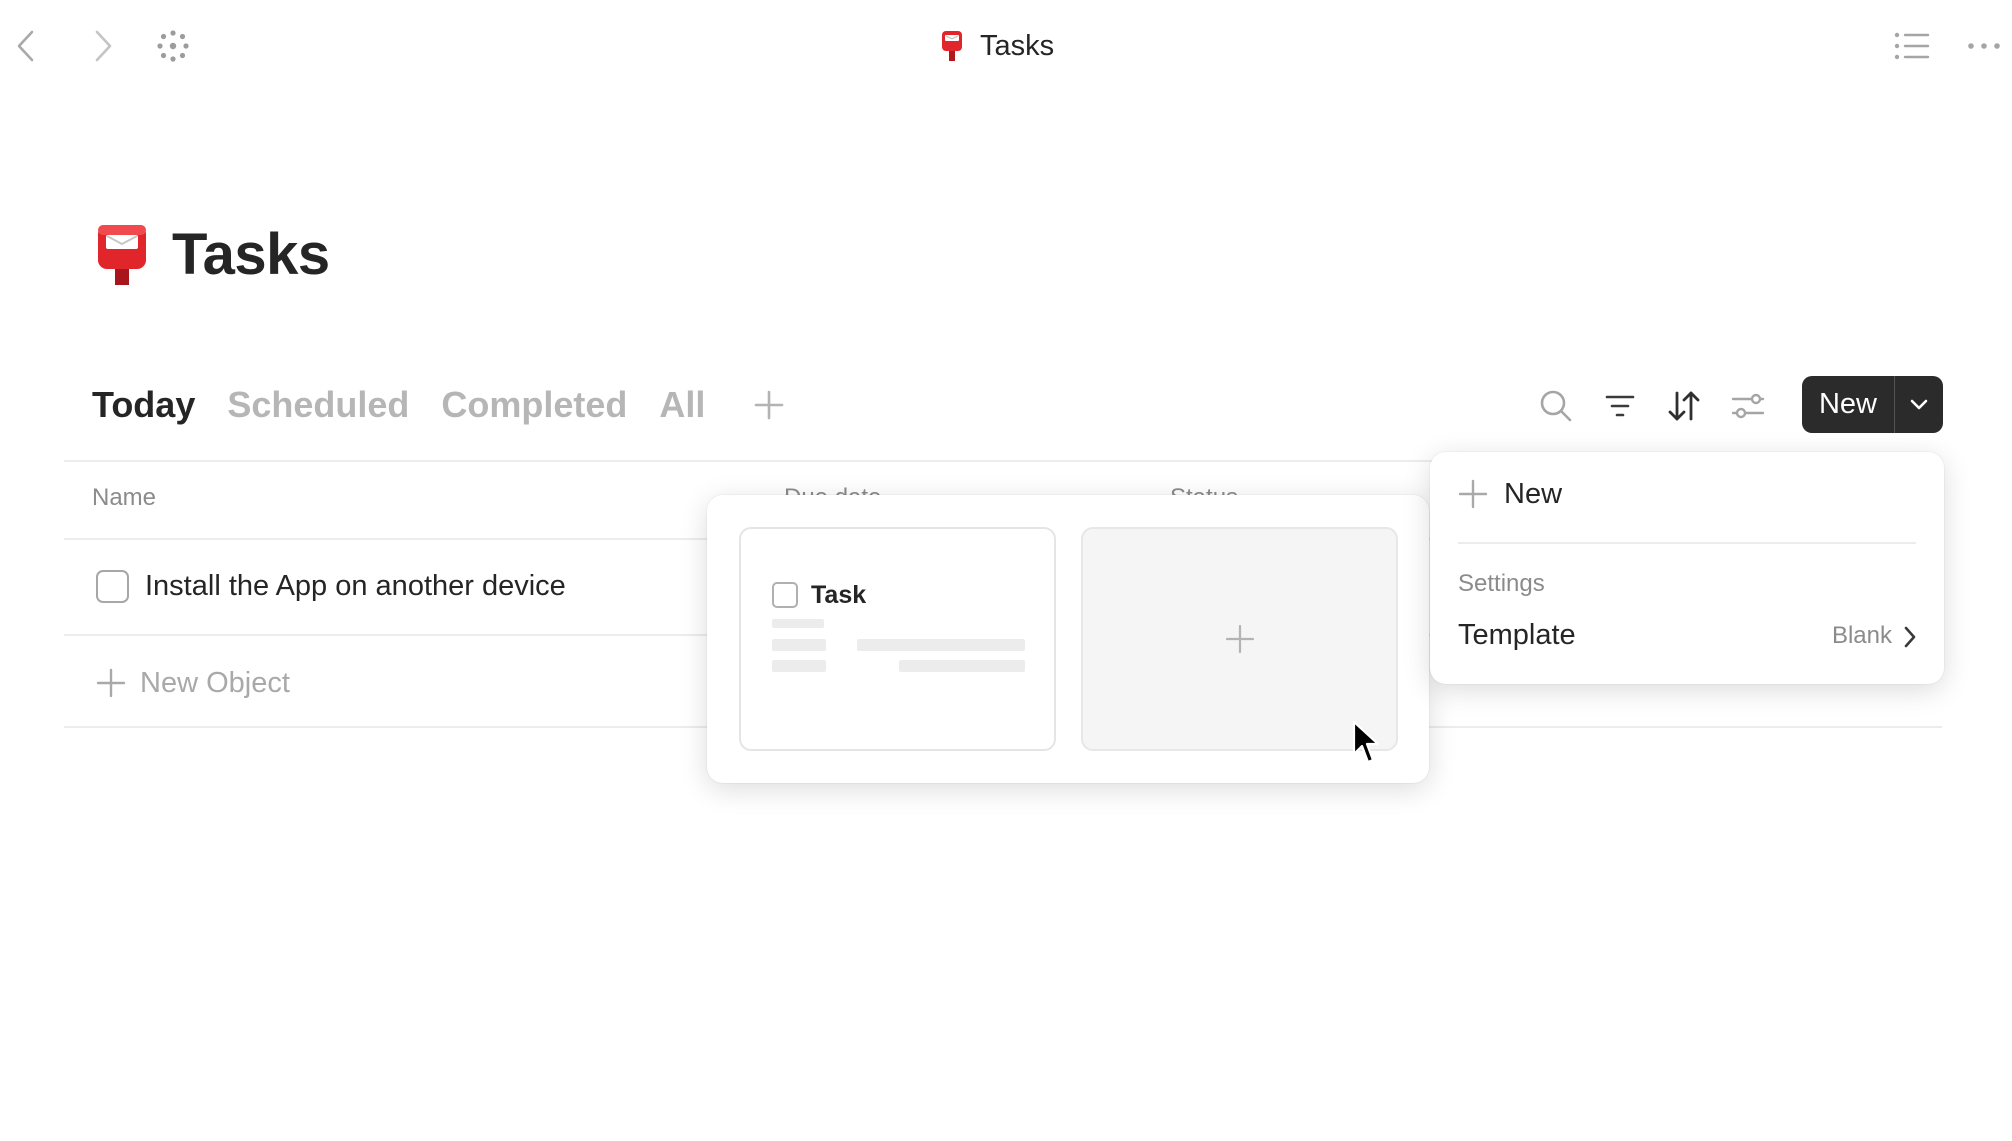 The height and width of the screenshot is (1141, 2012). What do you see at coordinates (785, 595) in the screenshot?
I see `template-checkbox` at bounding box center [785, 595].